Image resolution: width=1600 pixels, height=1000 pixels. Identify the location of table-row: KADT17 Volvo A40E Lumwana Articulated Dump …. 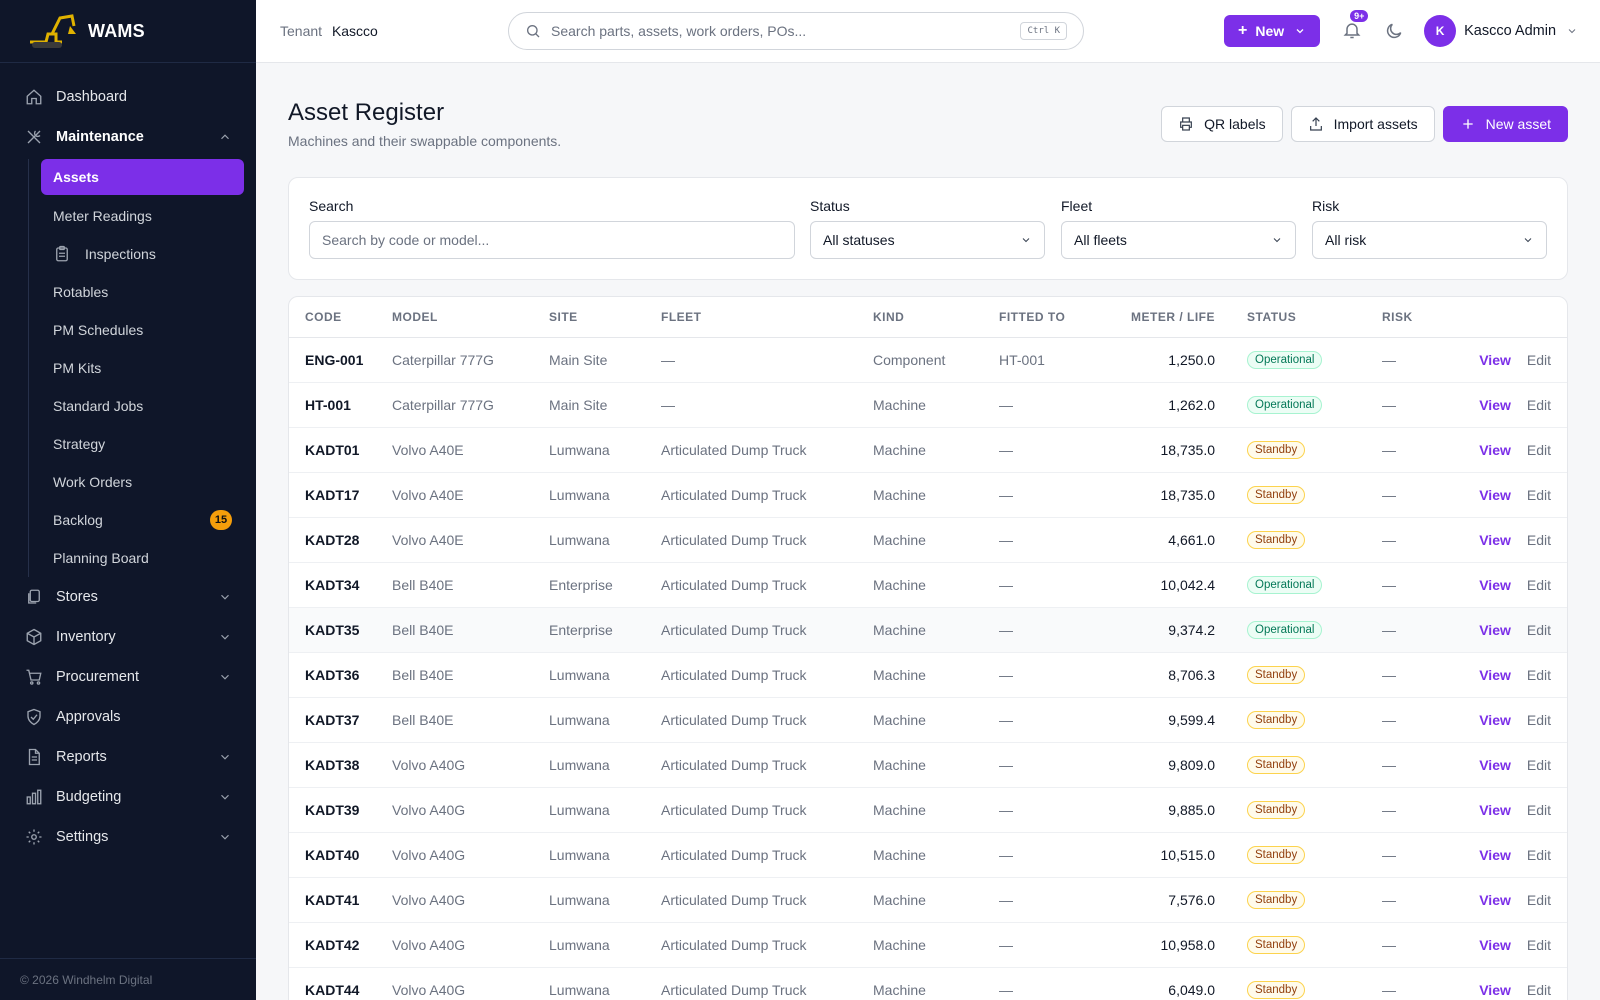
(928, 495).